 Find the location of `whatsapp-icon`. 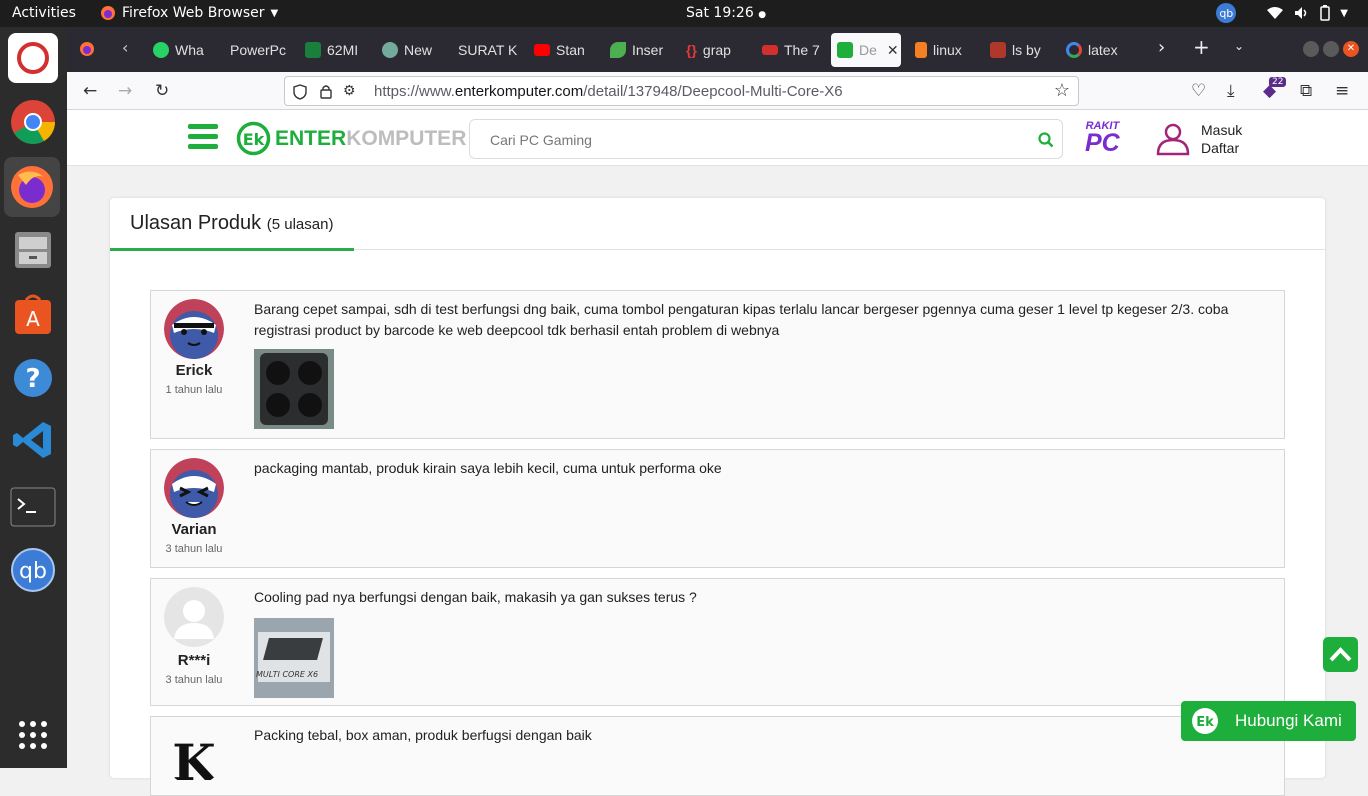

whatsapp-icon is located at coordinates (161, 50).